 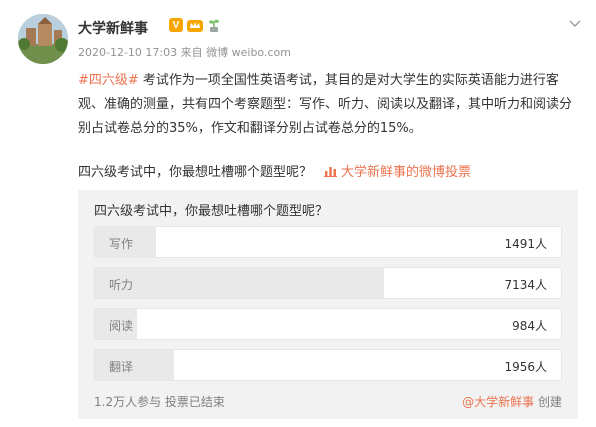 What do you see at coordinates (549, 402) in the screenshot?
I see `poll-creator-suffix: 创建` at bounding box center [549, 402].